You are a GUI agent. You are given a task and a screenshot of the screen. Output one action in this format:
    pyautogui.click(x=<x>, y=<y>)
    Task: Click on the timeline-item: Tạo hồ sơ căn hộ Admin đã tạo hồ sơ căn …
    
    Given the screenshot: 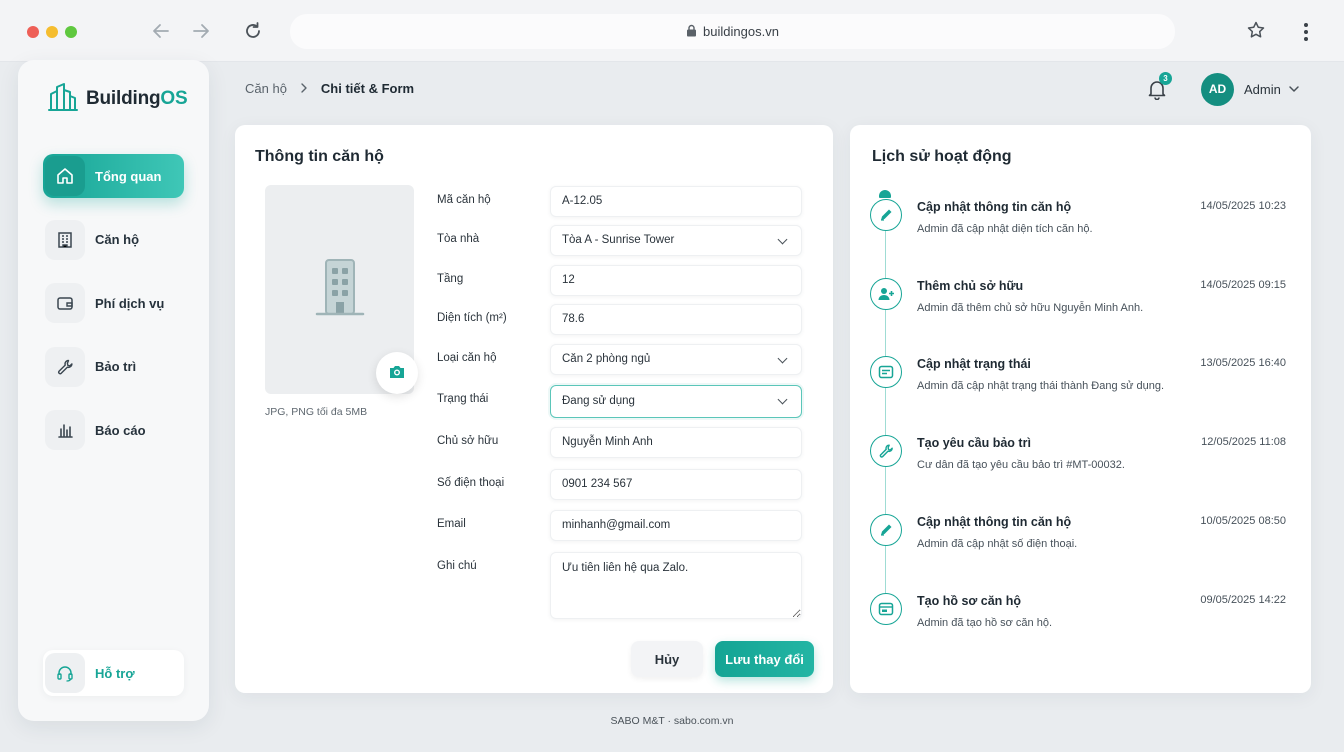 What is the action you would take?
    pyautogui.click(x=1080, y=623)
    